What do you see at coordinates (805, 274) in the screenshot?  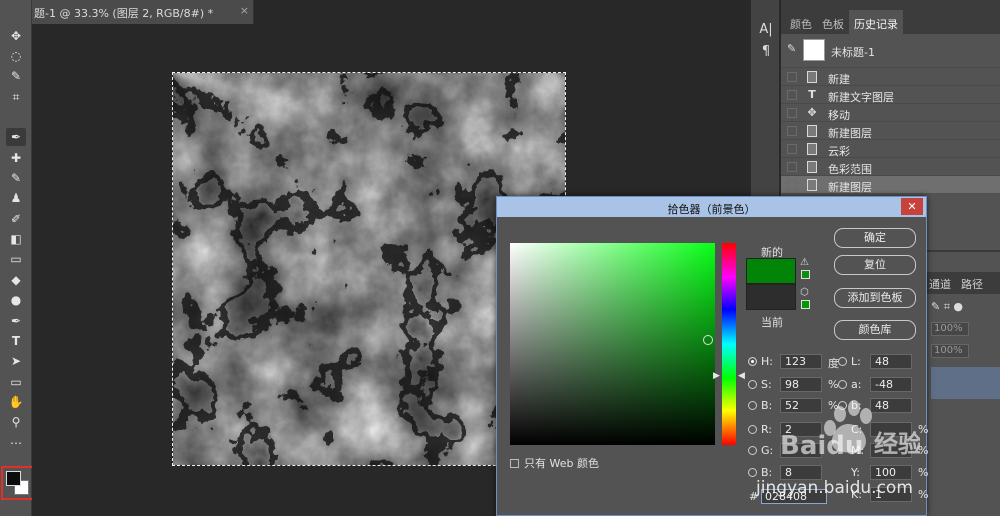 I see `gamut-swatch` at bounding box center [805, 274].